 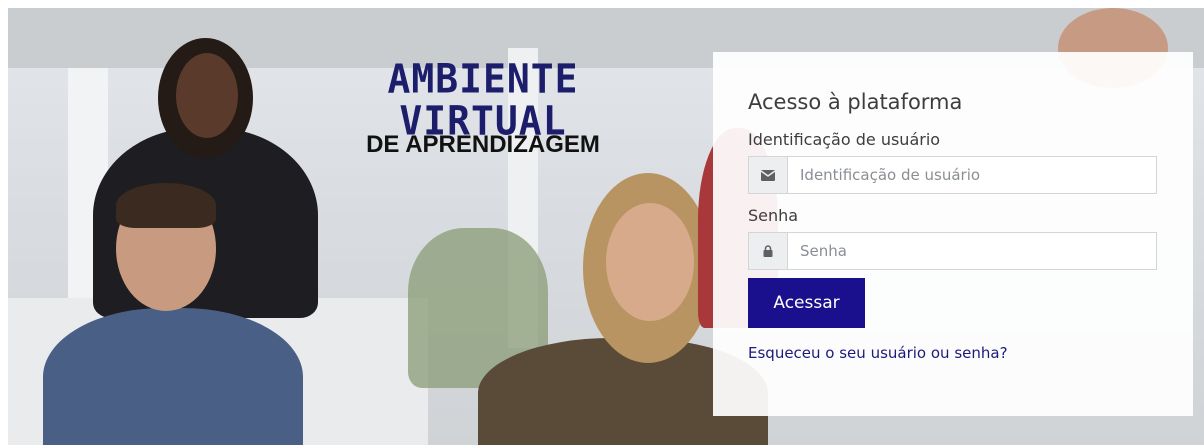 What do you see at coordinates (166, 205) in the screenshot?
I see `person-man-hair` at bounding box center [166, 205].